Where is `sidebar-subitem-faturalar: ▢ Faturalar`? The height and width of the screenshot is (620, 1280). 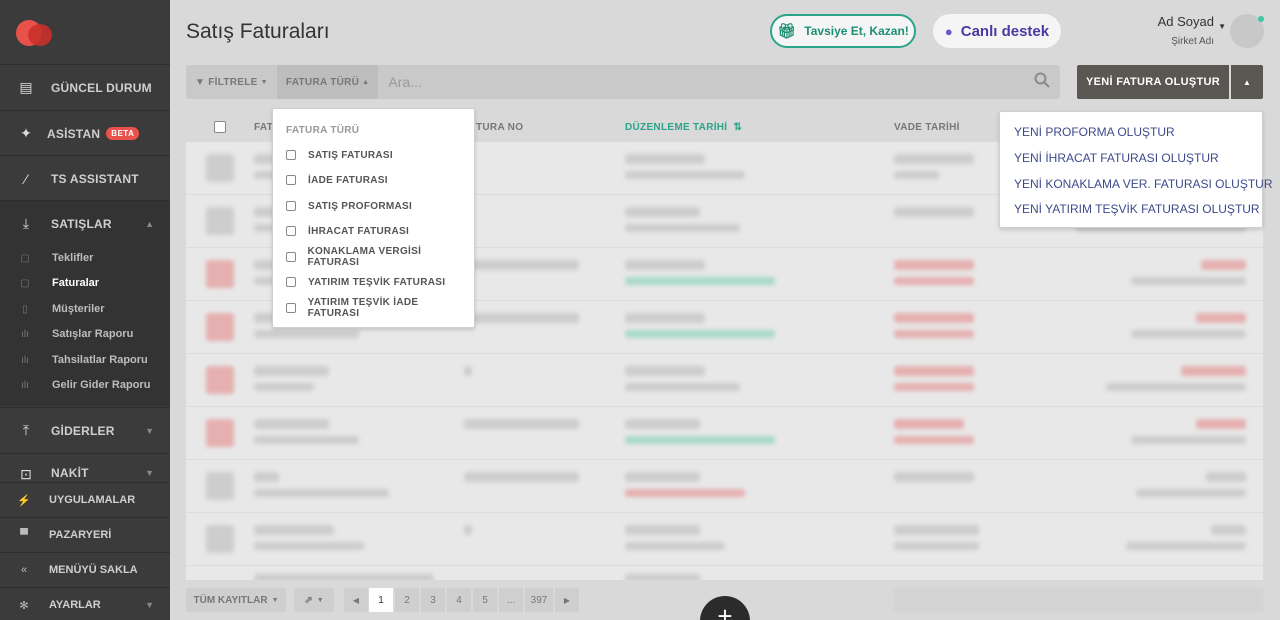
sidebar-subitem-faturalar: ▢ Faturalar is located at coordinates (85, 283).